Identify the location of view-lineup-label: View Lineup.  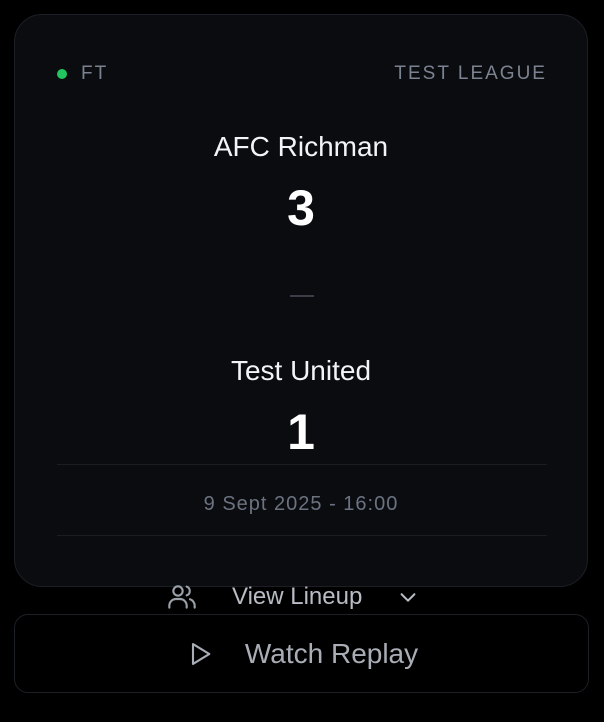
(297, 596).